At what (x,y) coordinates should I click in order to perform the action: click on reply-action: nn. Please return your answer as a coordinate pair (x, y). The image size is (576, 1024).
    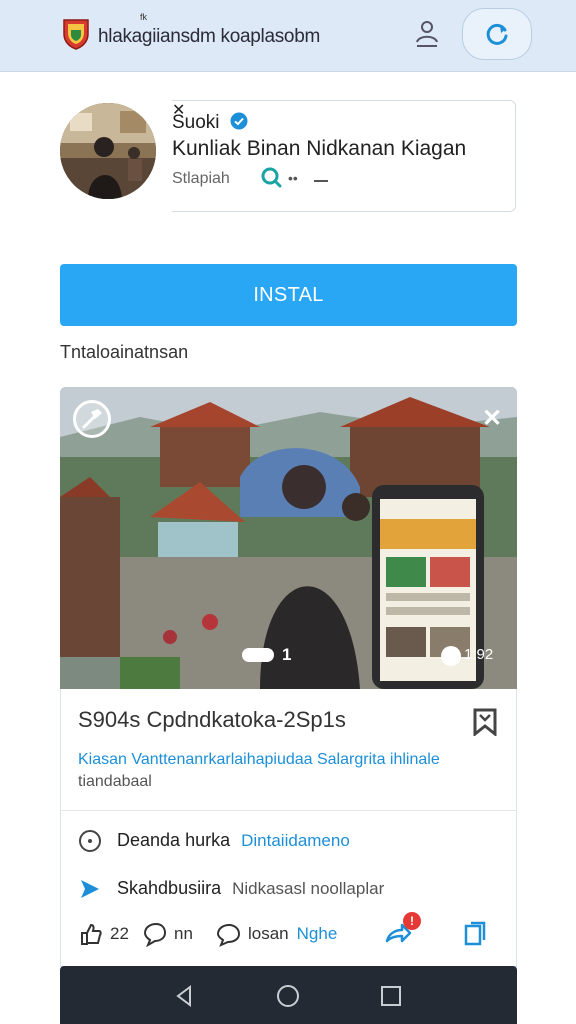
    Looking at the image, I should click on (167, 934).